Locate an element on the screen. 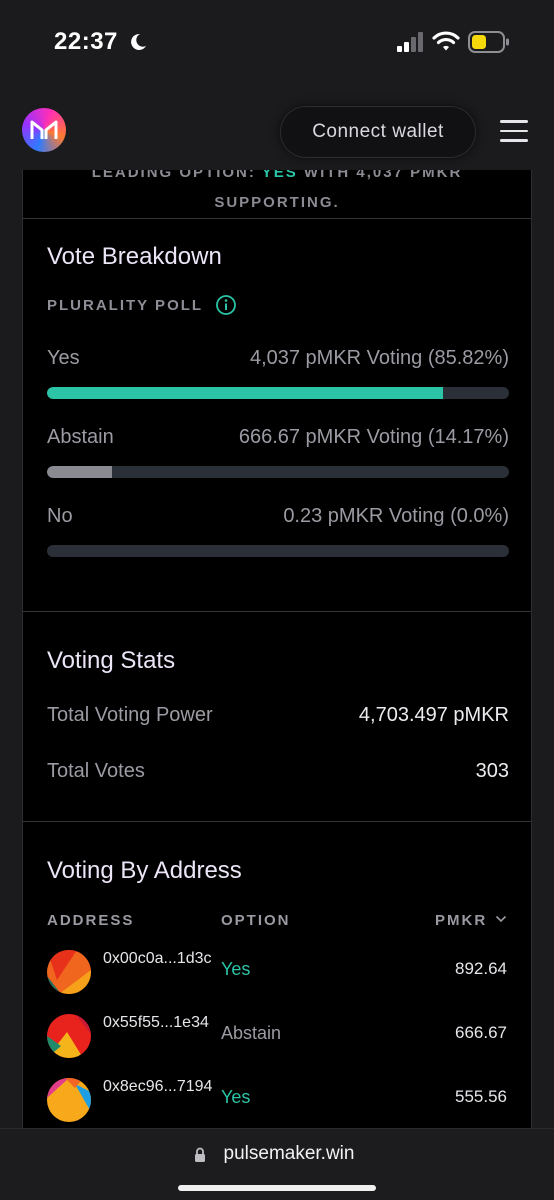  total-voting-power-value: 4,703.497 pMKR is located at coordinates (433, 715).